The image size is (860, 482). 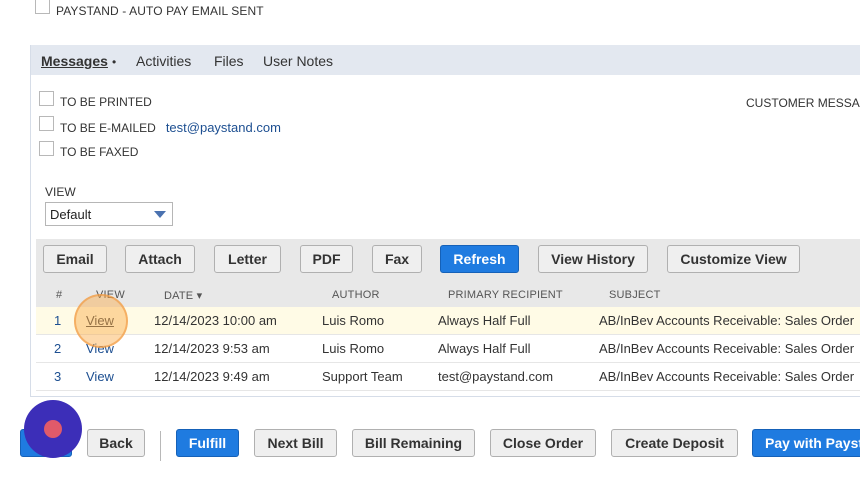 What do you see at coordinates (397, 259) in the screenshot?
I see `fax-button: Fax` at bounding box center [397, 259].